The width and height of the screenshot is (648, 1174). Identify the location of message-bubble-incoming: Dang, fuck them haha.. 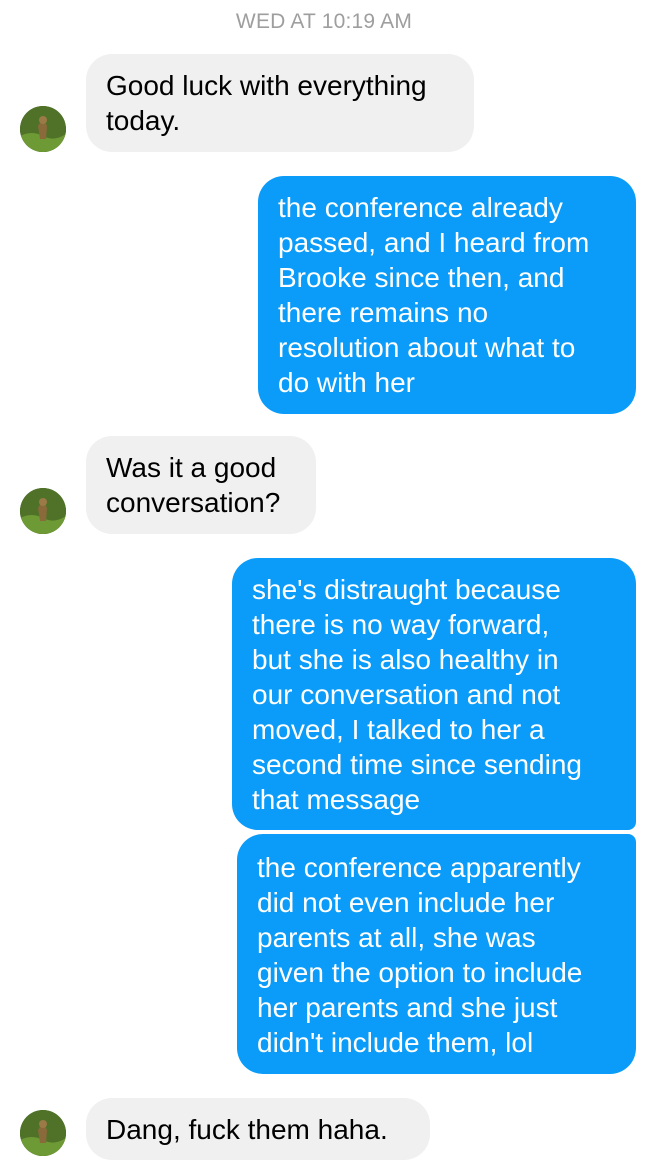
(258, 1129).